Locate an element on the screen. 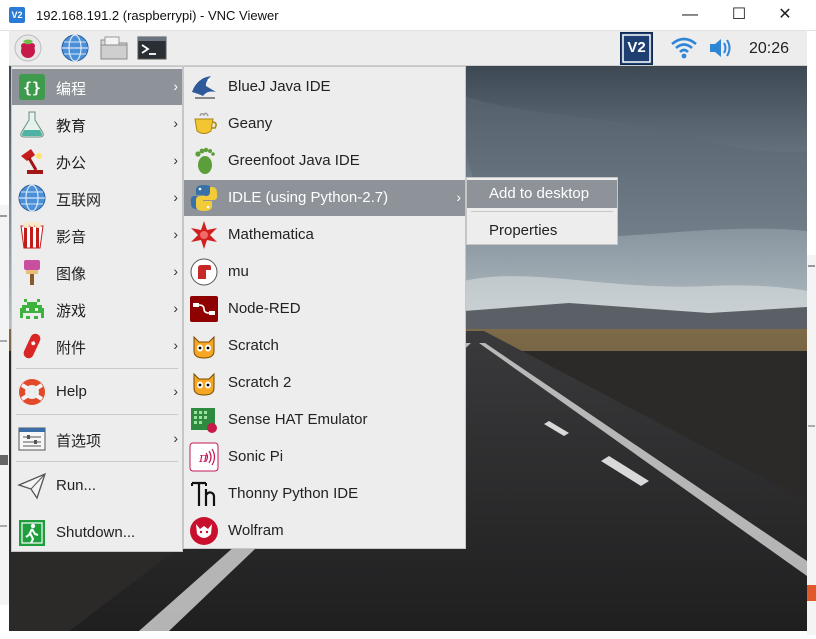 Image resolution: width=816 pixels, height=639 pixels. wifi-icon is located at coordinates (684, 48).